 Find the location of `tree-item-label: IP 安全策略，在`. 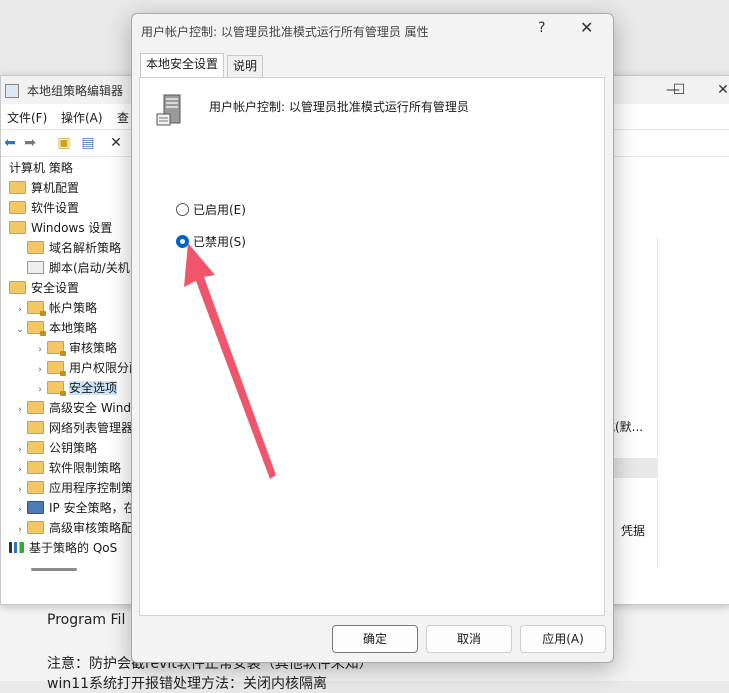

tree-item-label: IP 安全策略，在 is located at coordinates (92, 508).